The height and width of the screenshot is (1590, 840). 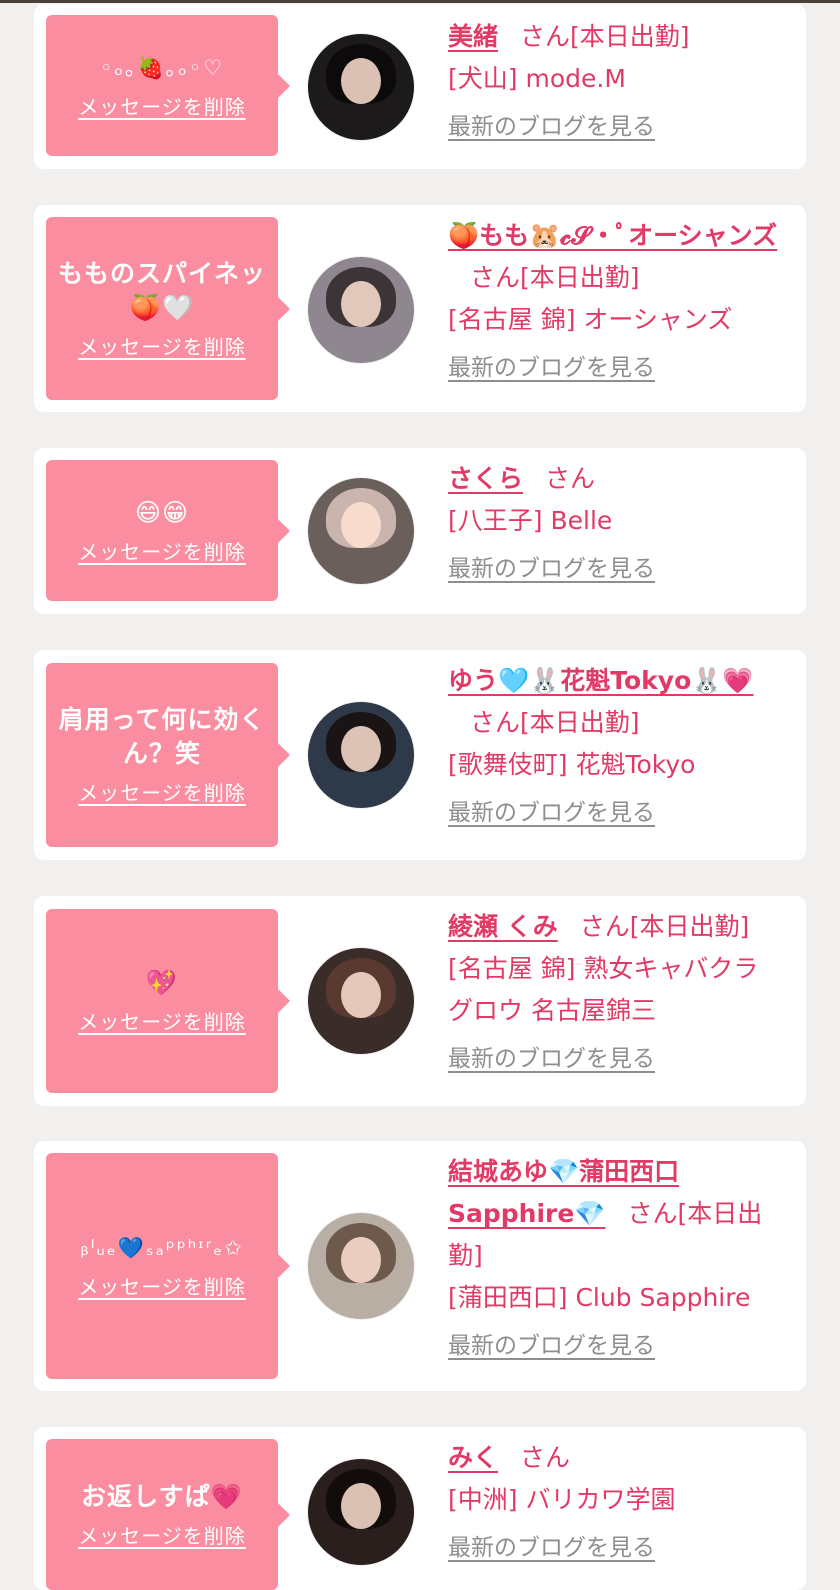 What do you see at coordinates (168, 1001) in the screenshot?
I see `message-bubble: 💖 メッセージを削除` at bounding box center [168, 1001].